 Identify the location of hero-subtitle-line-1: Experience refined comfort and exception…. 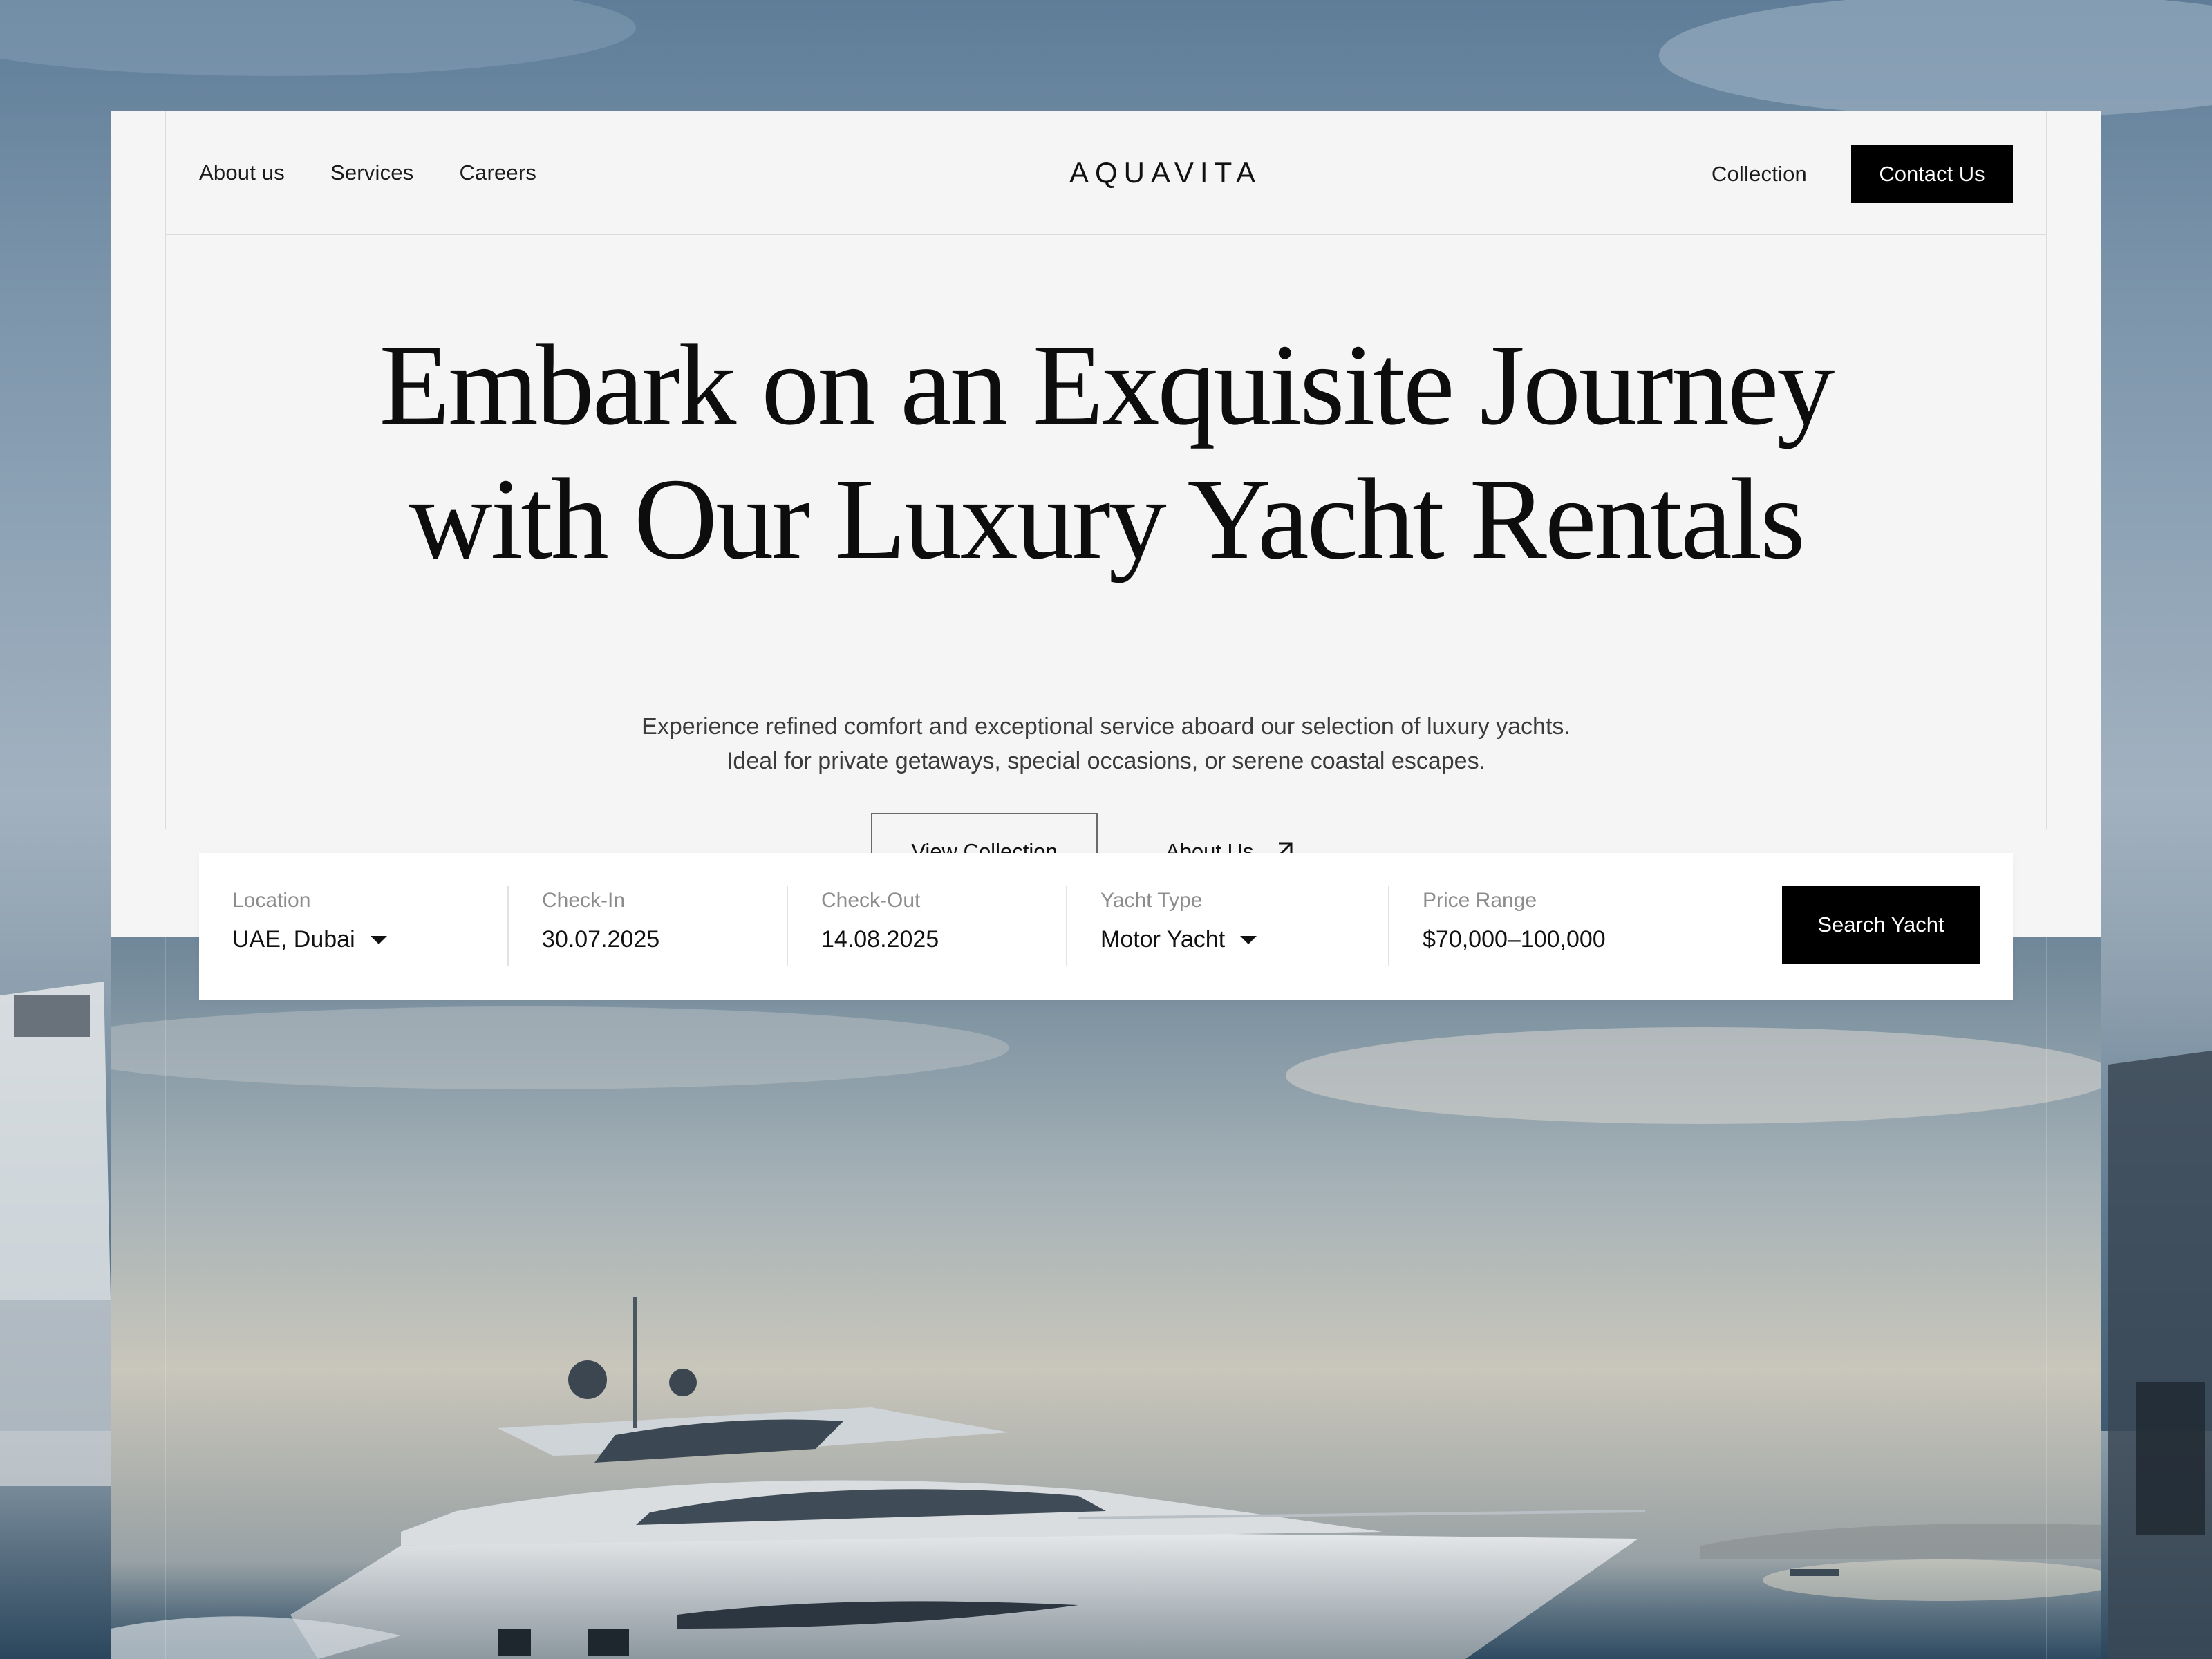
(1106, 726).